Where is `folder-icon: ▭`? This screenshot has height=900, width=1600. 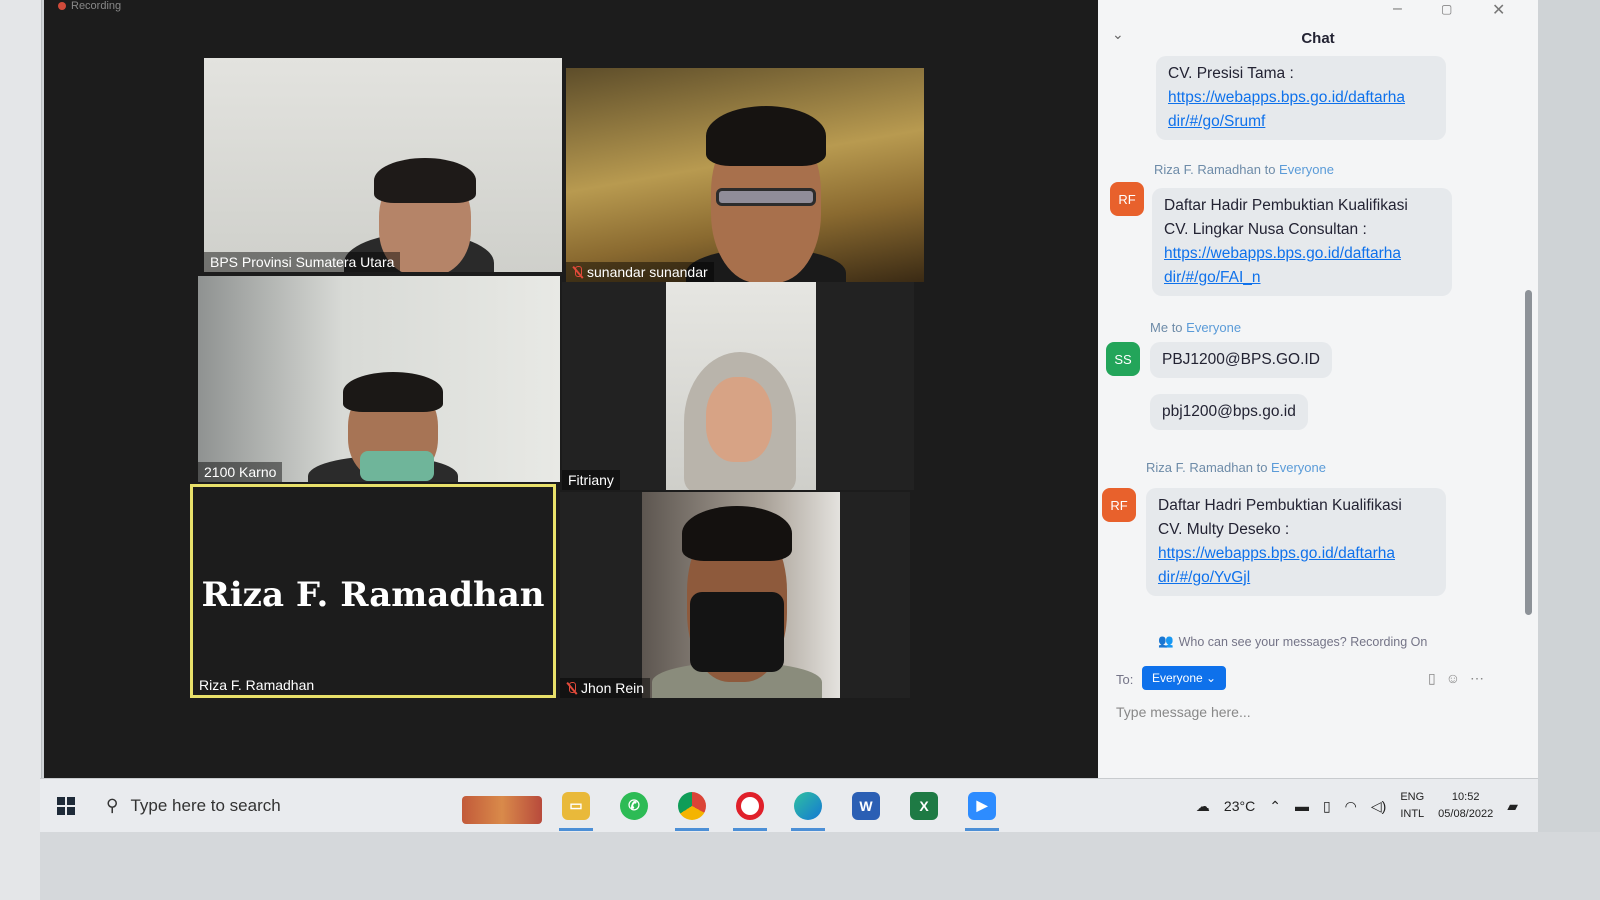
folder-icon: ▭ is located at coordinates (576, 805).